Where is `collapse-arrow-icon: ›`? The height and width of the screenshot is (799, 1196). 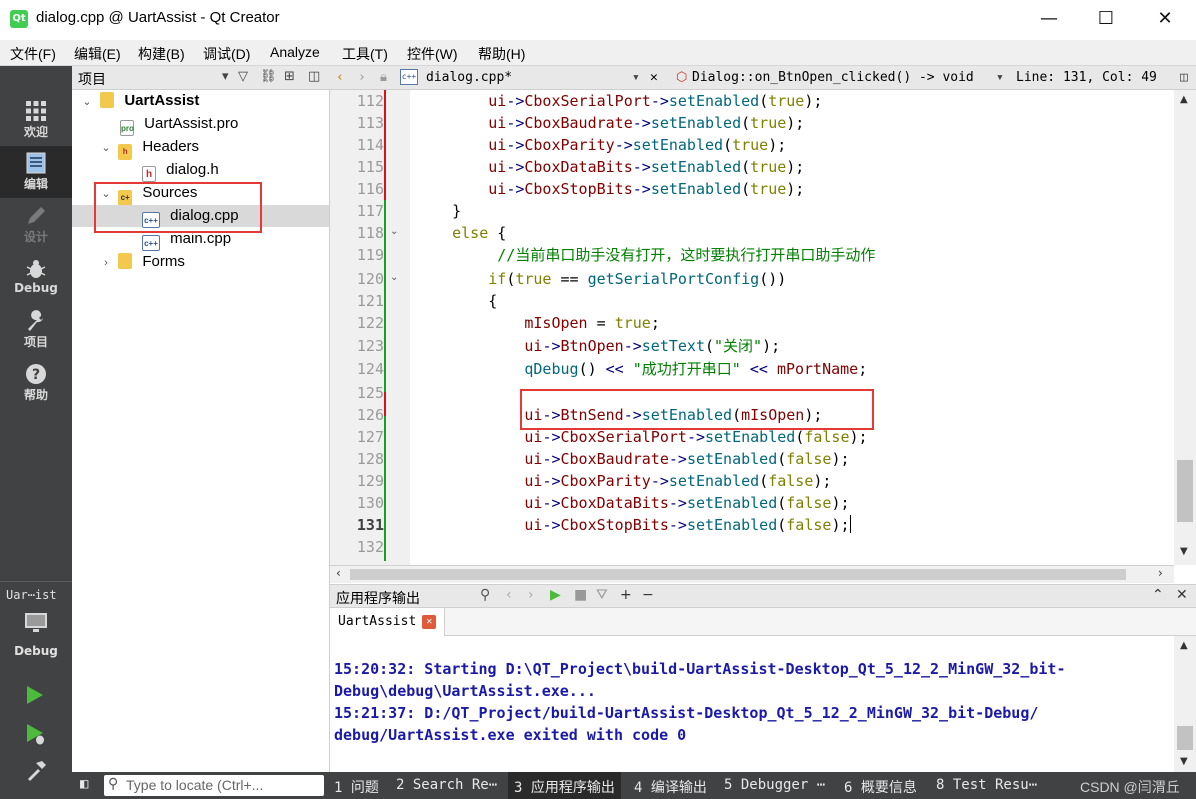
collapse-arrow-icon: › is located at coordinates (106, 263).